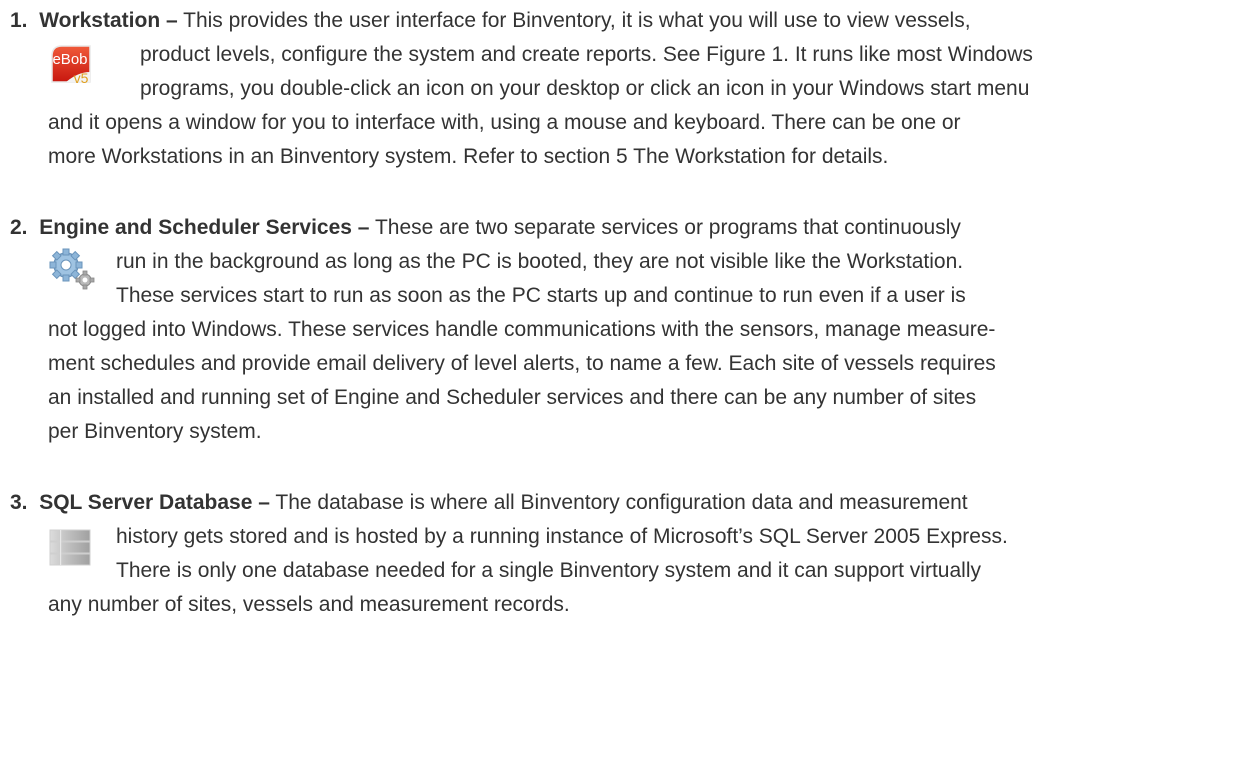  Describe the element at coordinates (154, 502) in the screenshot. I see `item-term: SQL Server Database –` at that location.